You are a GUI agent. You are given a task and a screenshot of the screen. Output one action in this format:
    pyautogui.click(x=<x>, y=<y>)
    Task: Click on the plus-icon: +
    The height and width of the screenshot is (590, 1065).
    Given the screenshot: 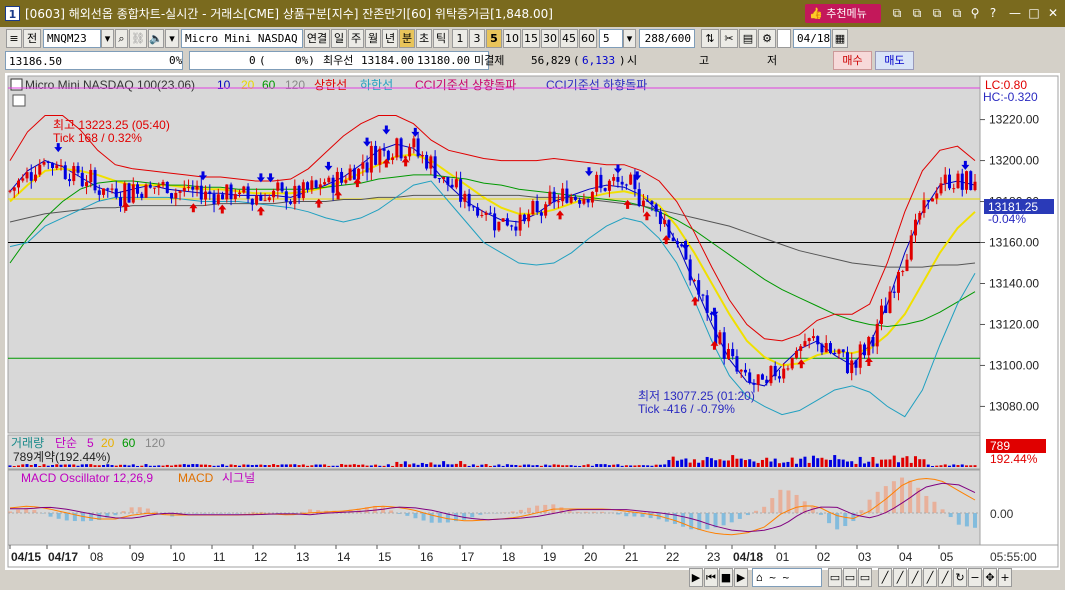 What is the action you would take?
    pyautogui.click(x=1005, y=577)
    